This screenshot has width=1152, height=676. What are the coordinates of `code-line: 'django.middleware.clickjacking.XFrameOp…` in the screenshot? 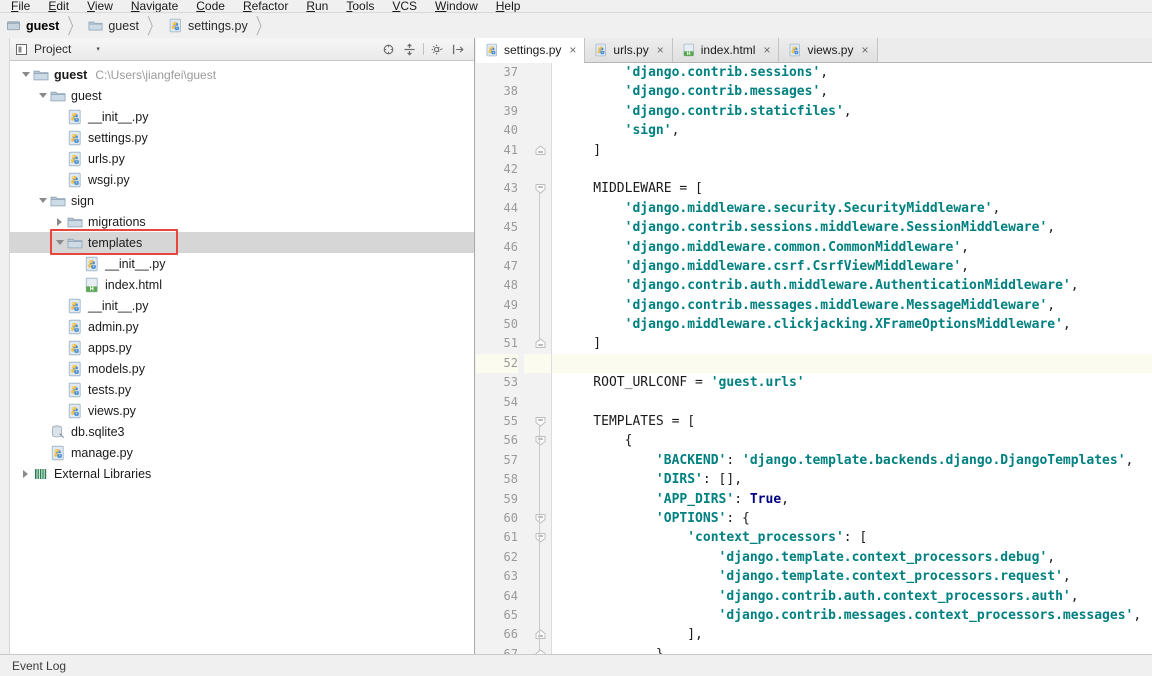 It's located at (852, 324).